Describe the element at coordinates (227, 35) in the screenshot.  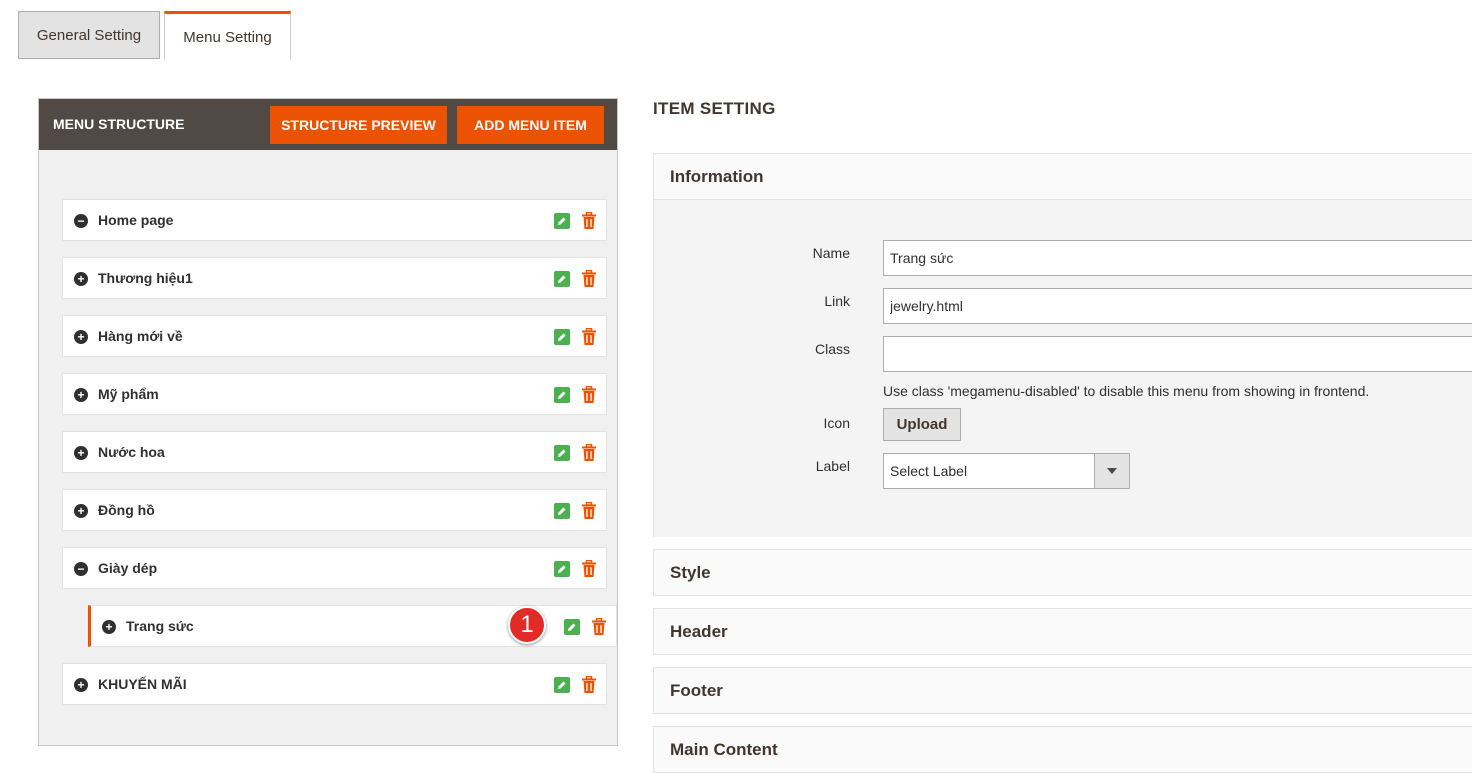
I see `tab-menu-setting: Menu Setting` at that location.